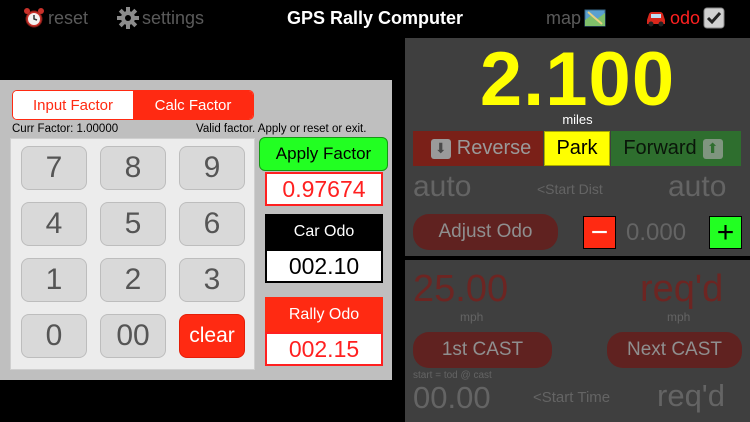 The width and height of the screenshot is (750, 422). Describe the element at coordinates (572, 397) in the screenshot. I see `start-time-label: <Start Time` at that location.